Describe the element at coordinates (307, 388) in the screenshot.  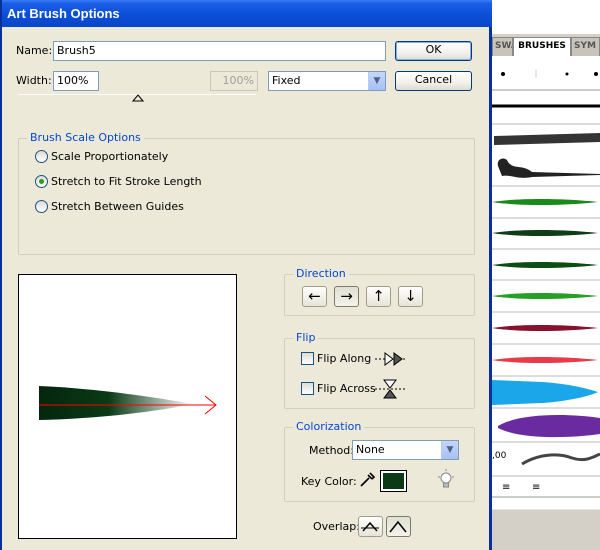
I see `flip-across-checkbox` at that location.